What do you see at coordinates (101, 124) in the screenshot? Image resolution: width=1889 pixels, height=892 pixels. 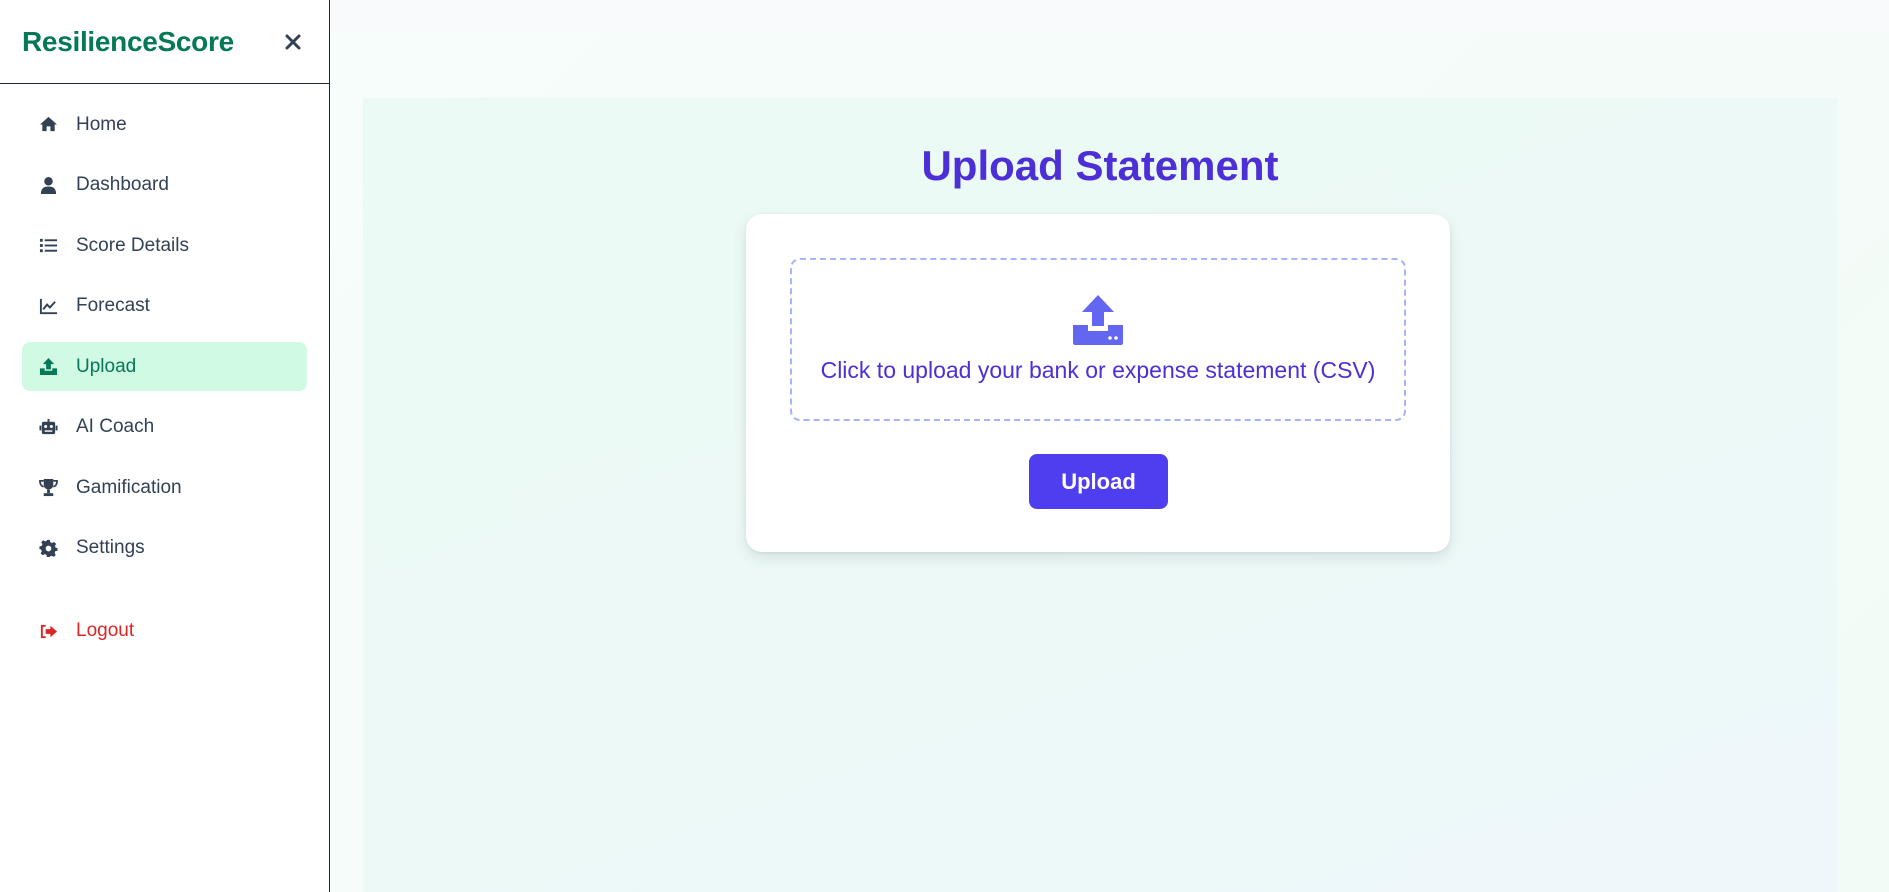 I see `sidebar-item-label: Home` at bounding box center [101, 124].